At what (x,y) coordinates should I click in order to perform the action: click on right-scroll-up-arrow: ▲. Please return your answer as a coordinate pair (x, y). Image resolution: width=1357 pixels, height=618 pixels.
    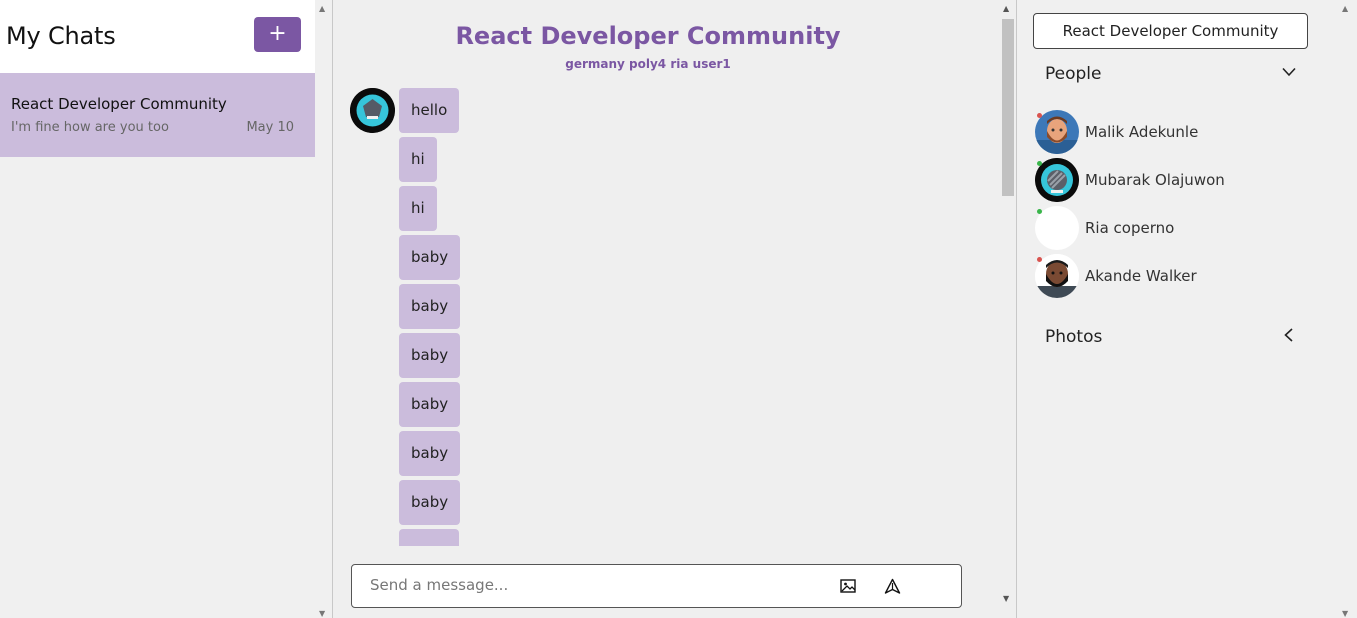
    Looking at the image, I should click on (1347, 8).